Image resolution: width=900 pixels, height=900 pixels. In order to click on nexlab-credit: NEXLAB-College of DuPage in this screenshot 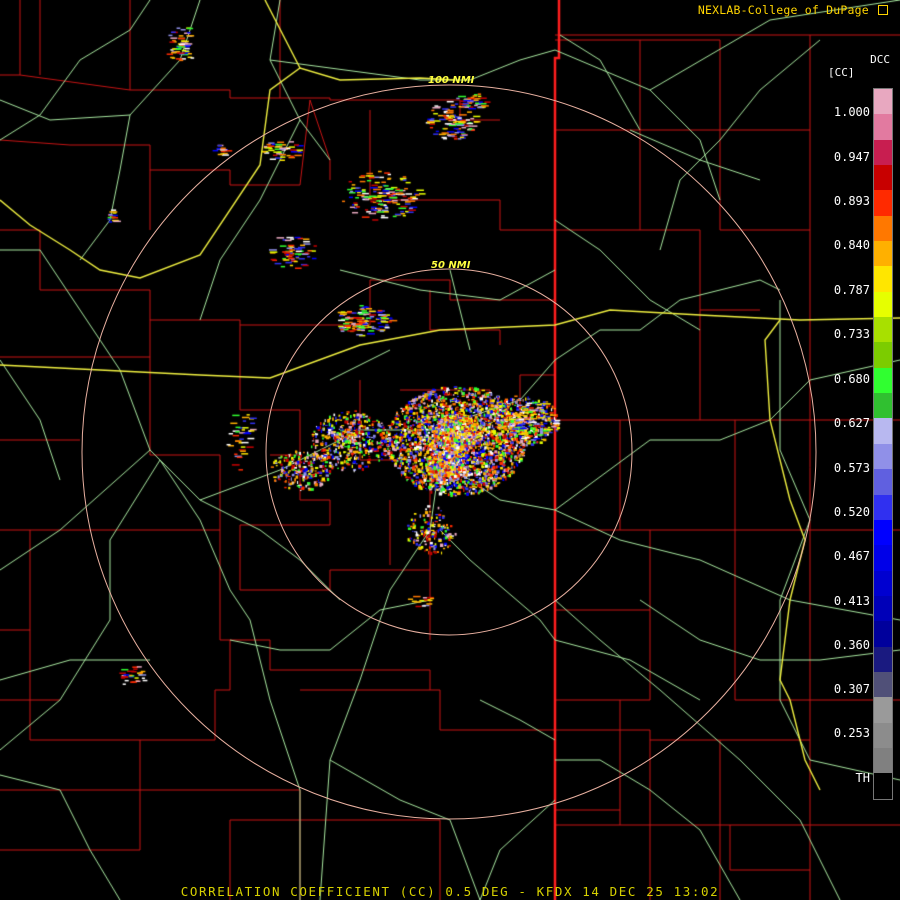, I will do `click(793, 10)`.